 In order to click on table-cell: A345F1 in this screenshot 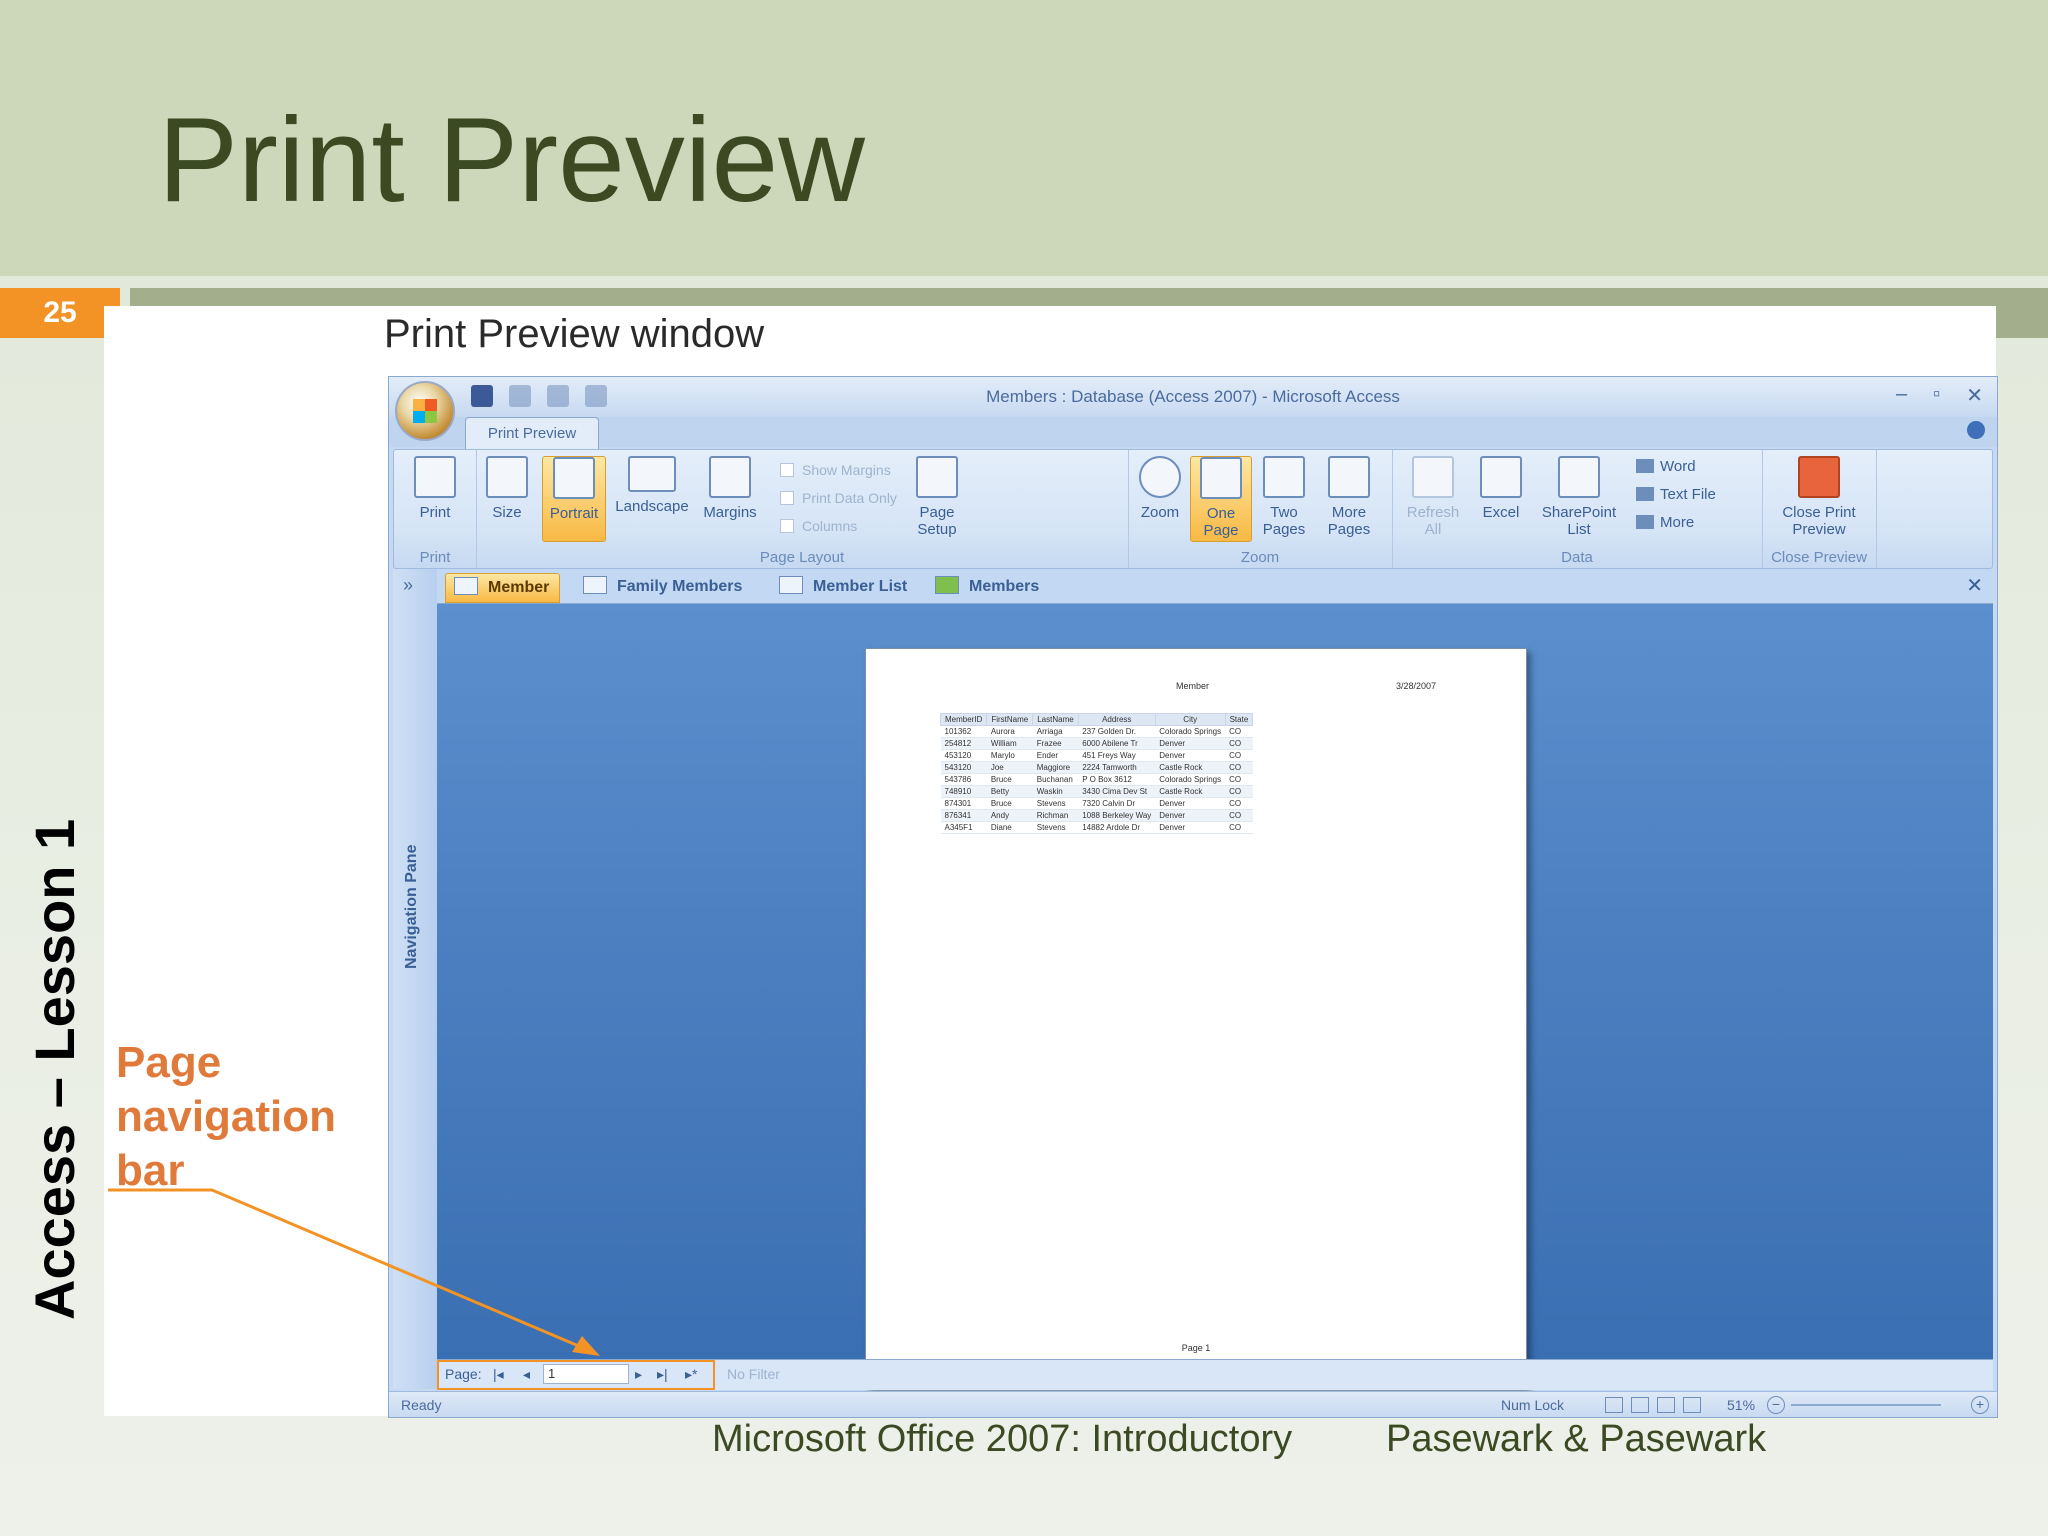, I will do `click(963, 827)`.